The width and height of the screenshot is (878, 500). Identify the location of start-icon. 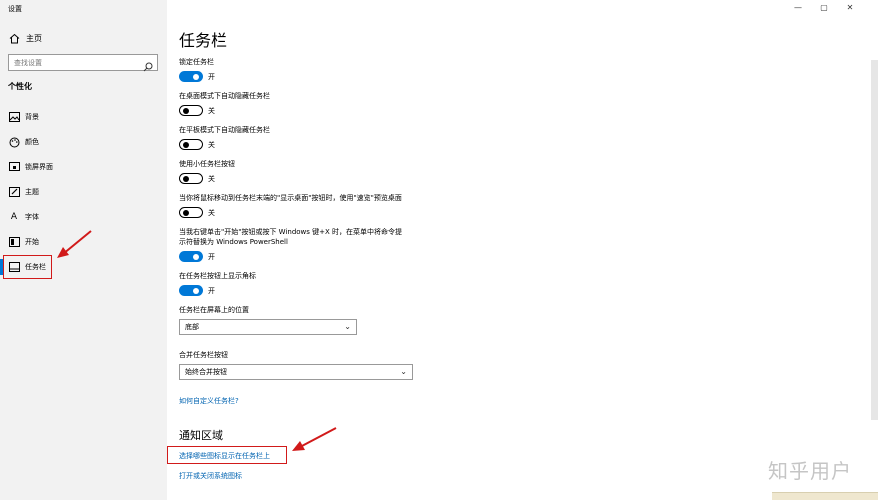
(14, 242).